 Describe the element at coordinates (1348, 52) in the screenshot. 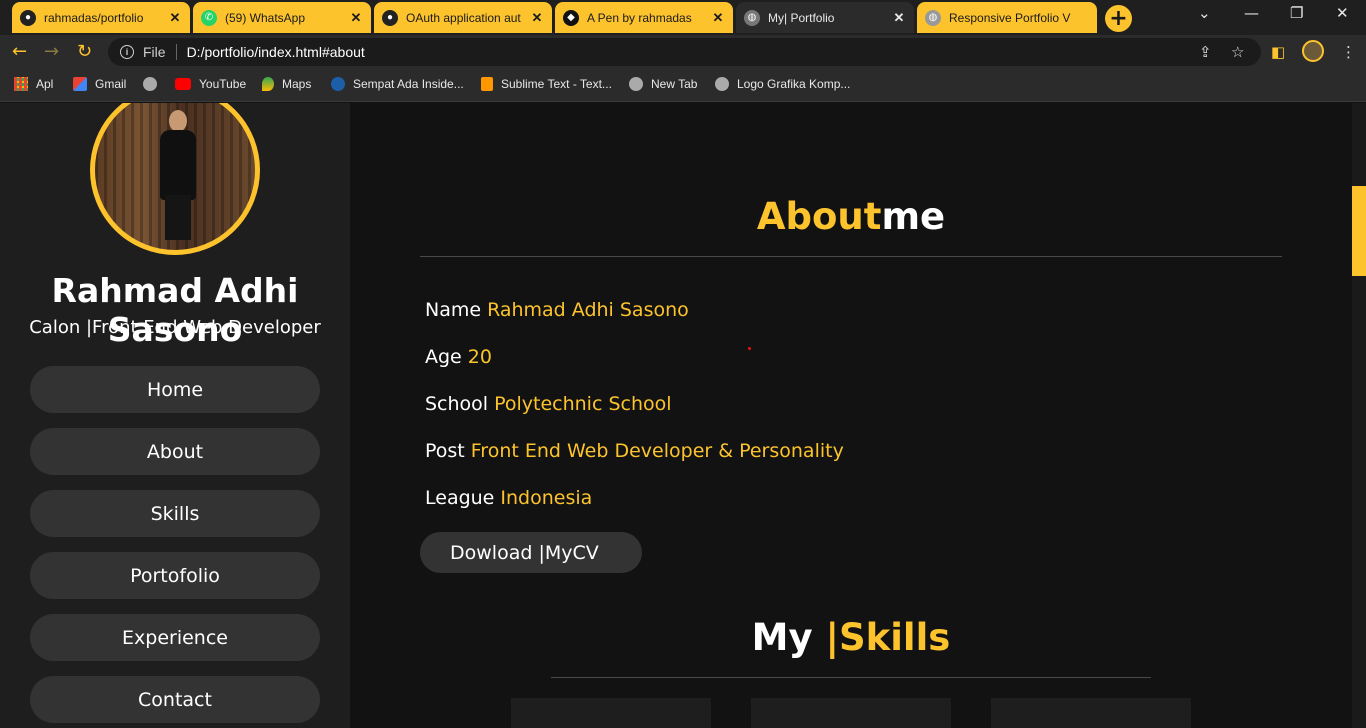

I see `menu-kebab-icon: ⋮` at that location.